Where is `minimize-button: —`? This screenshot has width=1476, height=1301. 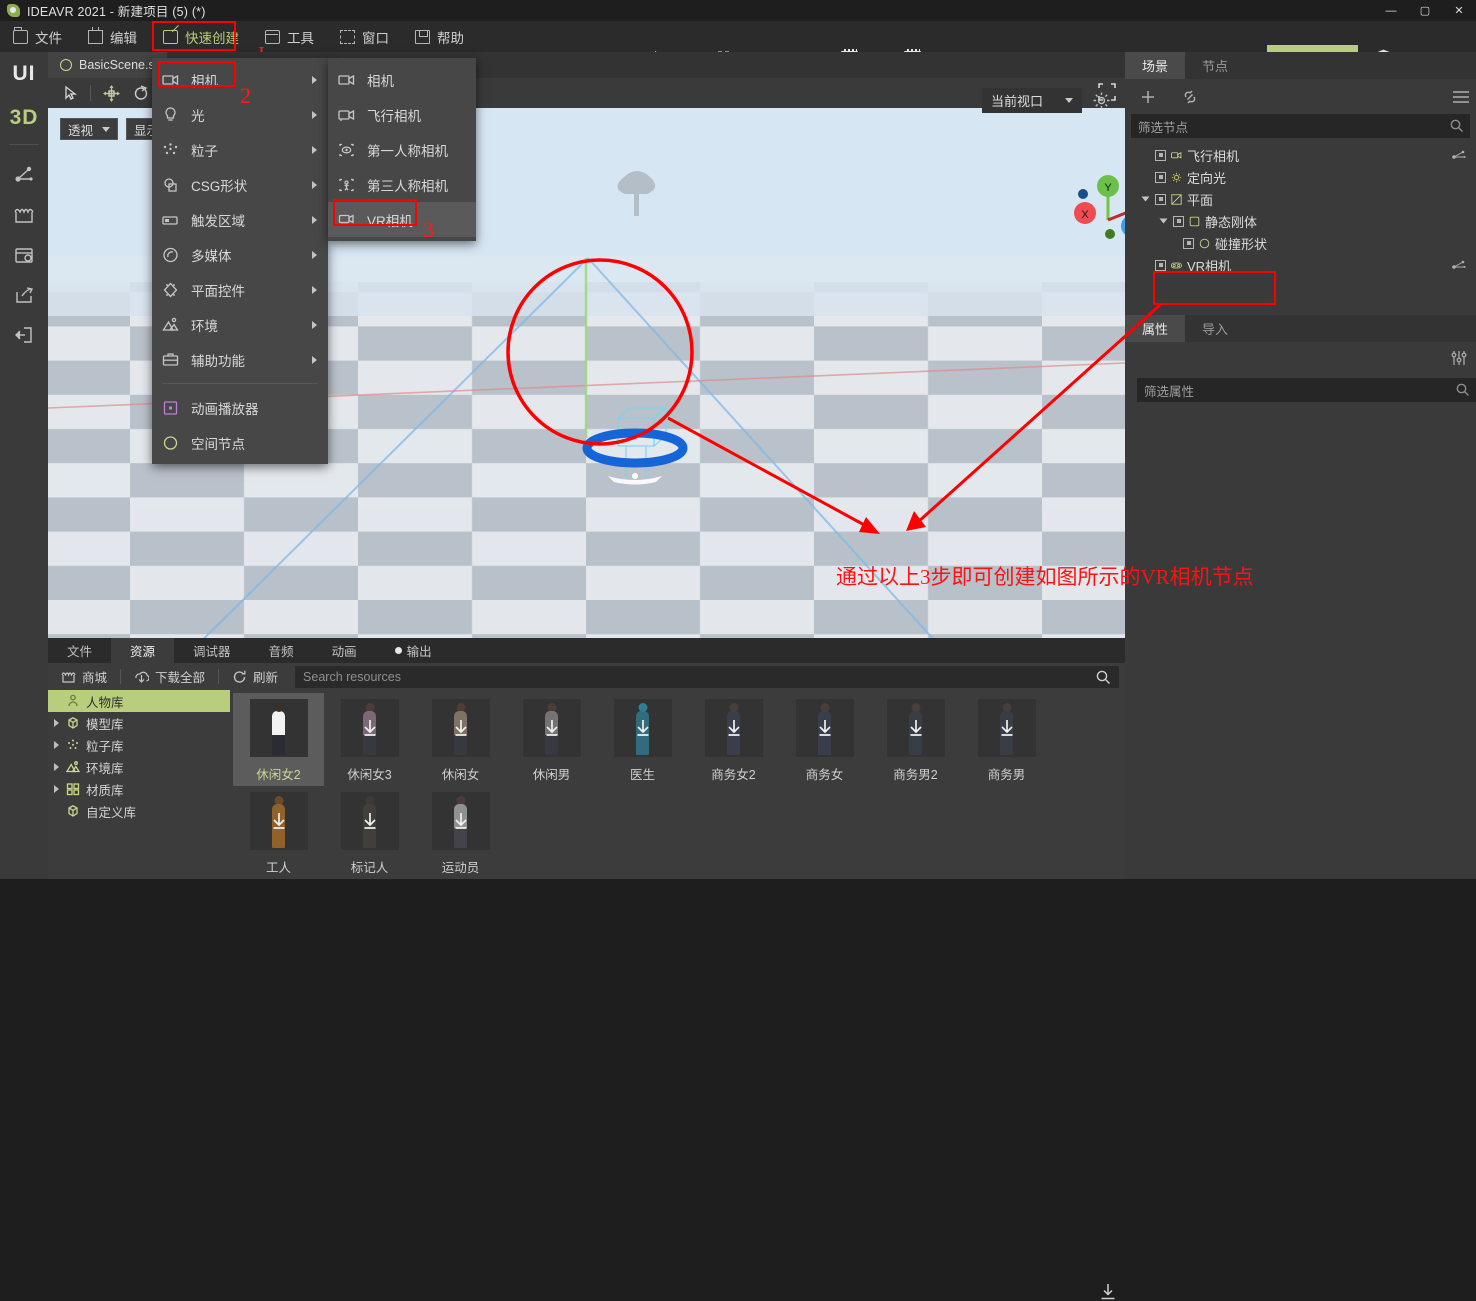 minimize-button: — is located at coordinates (1391, 10).